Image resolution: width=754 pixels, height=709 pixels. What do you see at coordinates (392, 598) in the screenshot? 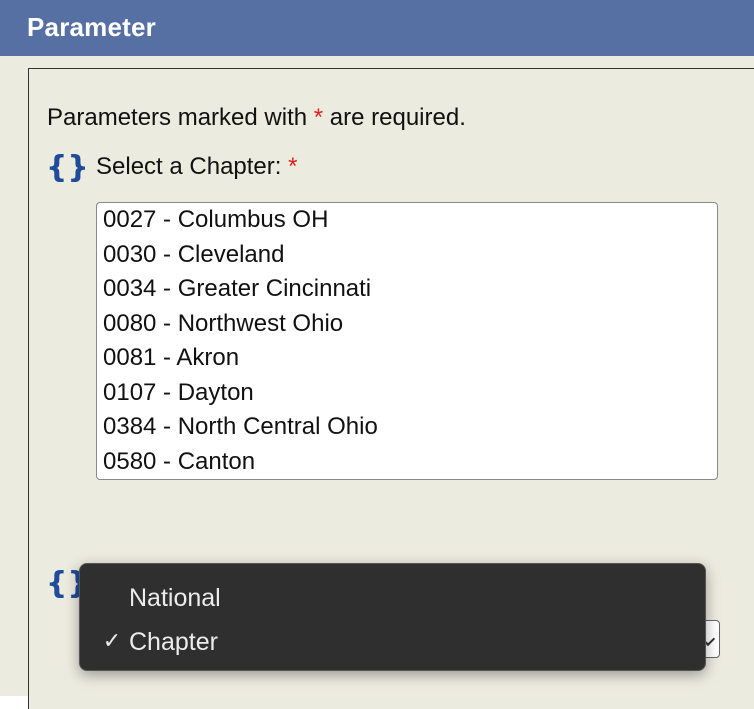
I see `dropdown-option-national: National` at bounding box center [392, 598].